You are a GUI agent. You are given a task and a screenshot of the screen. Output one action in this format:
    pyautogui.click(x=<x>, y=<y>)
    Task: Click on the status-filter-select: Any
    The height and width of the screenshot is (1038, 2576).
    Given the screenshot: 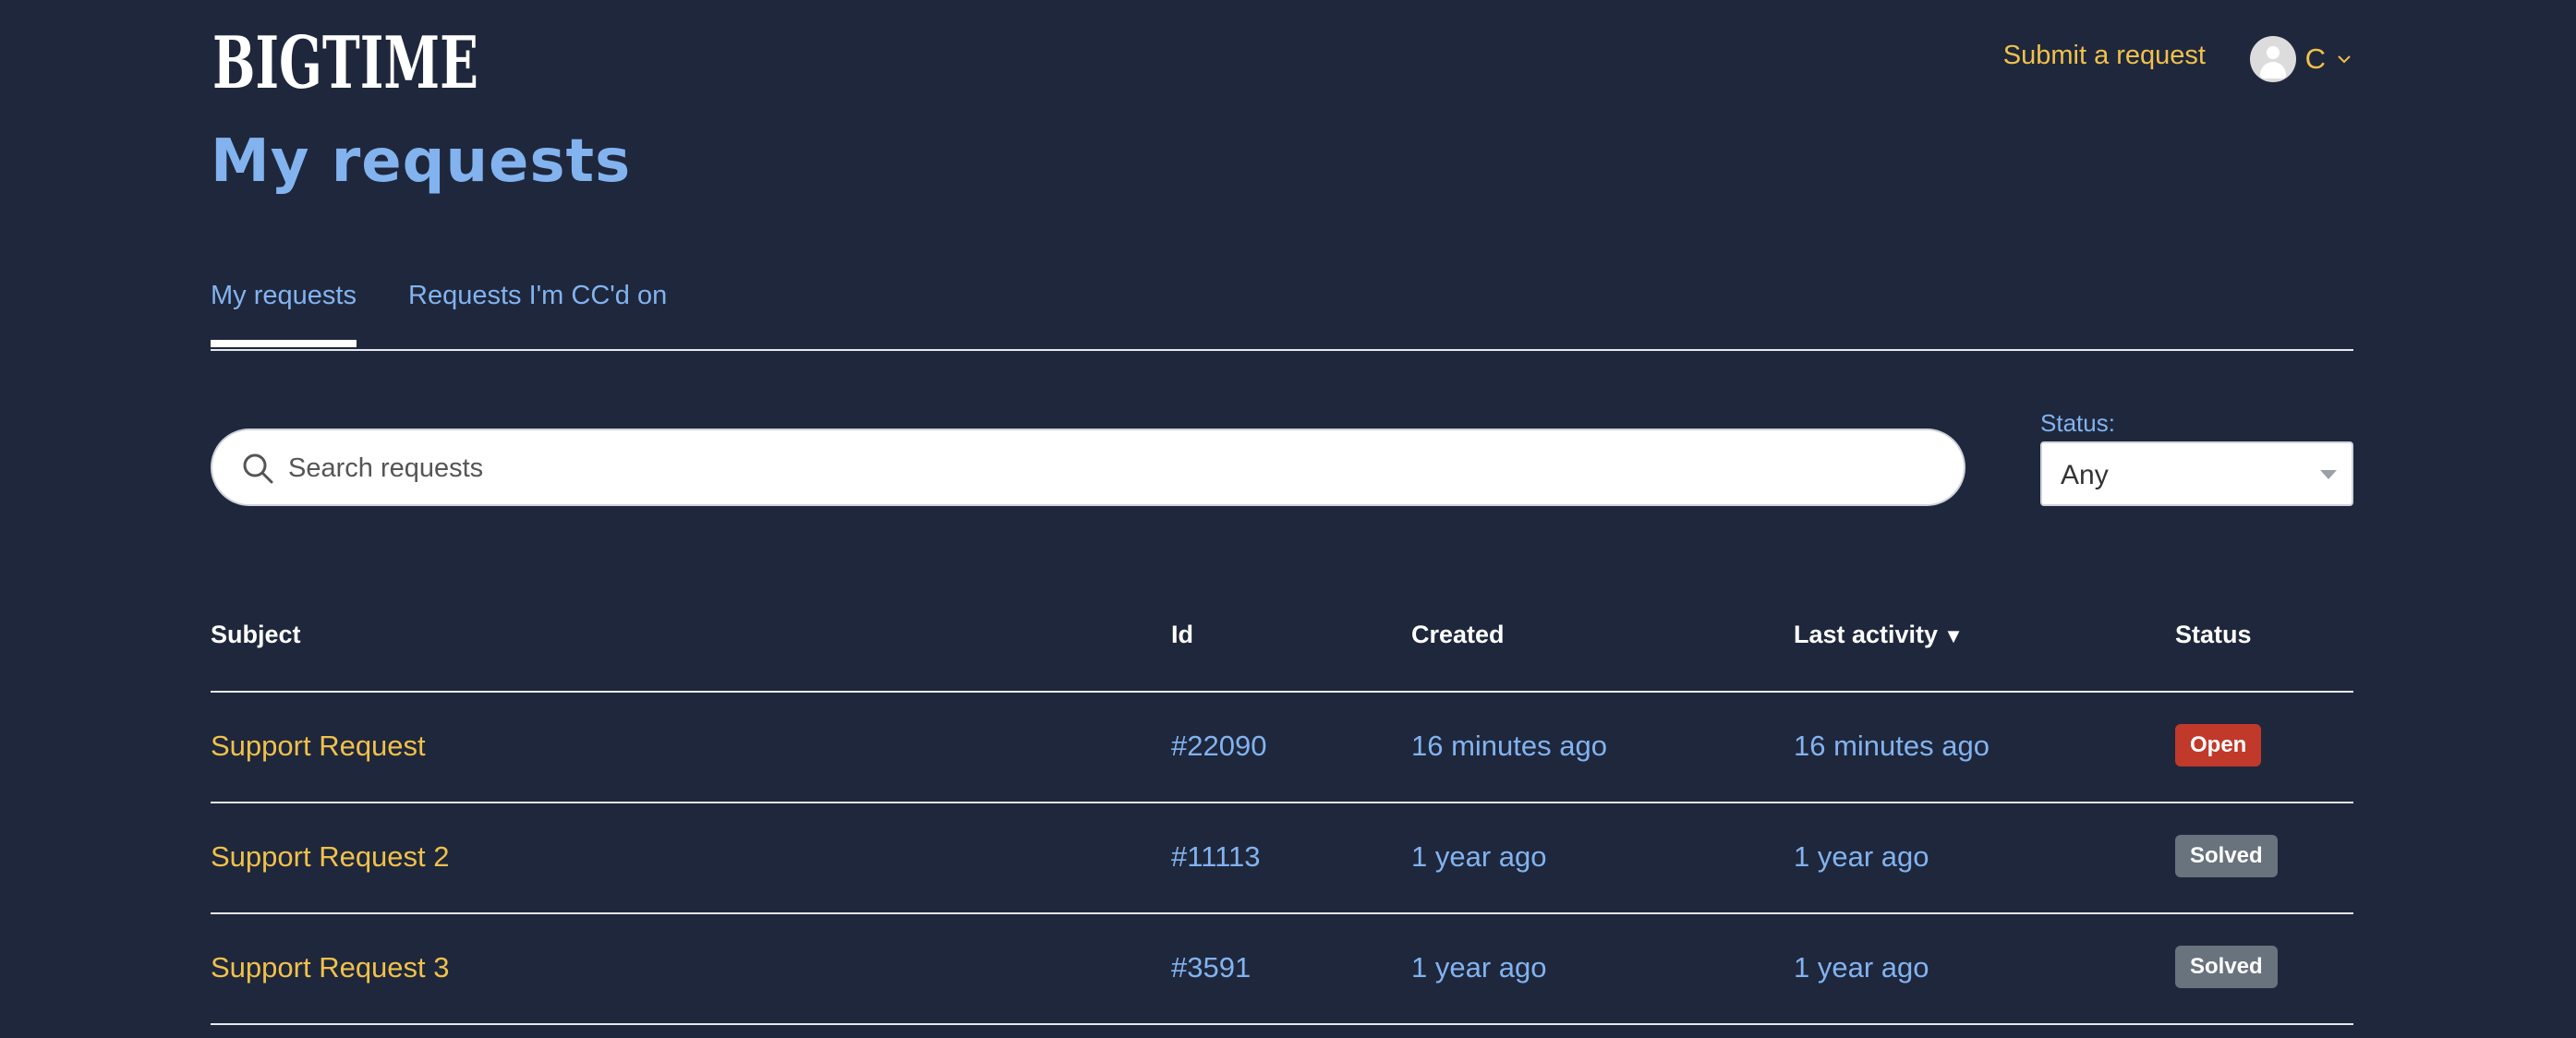 What is the action you would take?
    pyautogui.click(x=2196, y=474)
    